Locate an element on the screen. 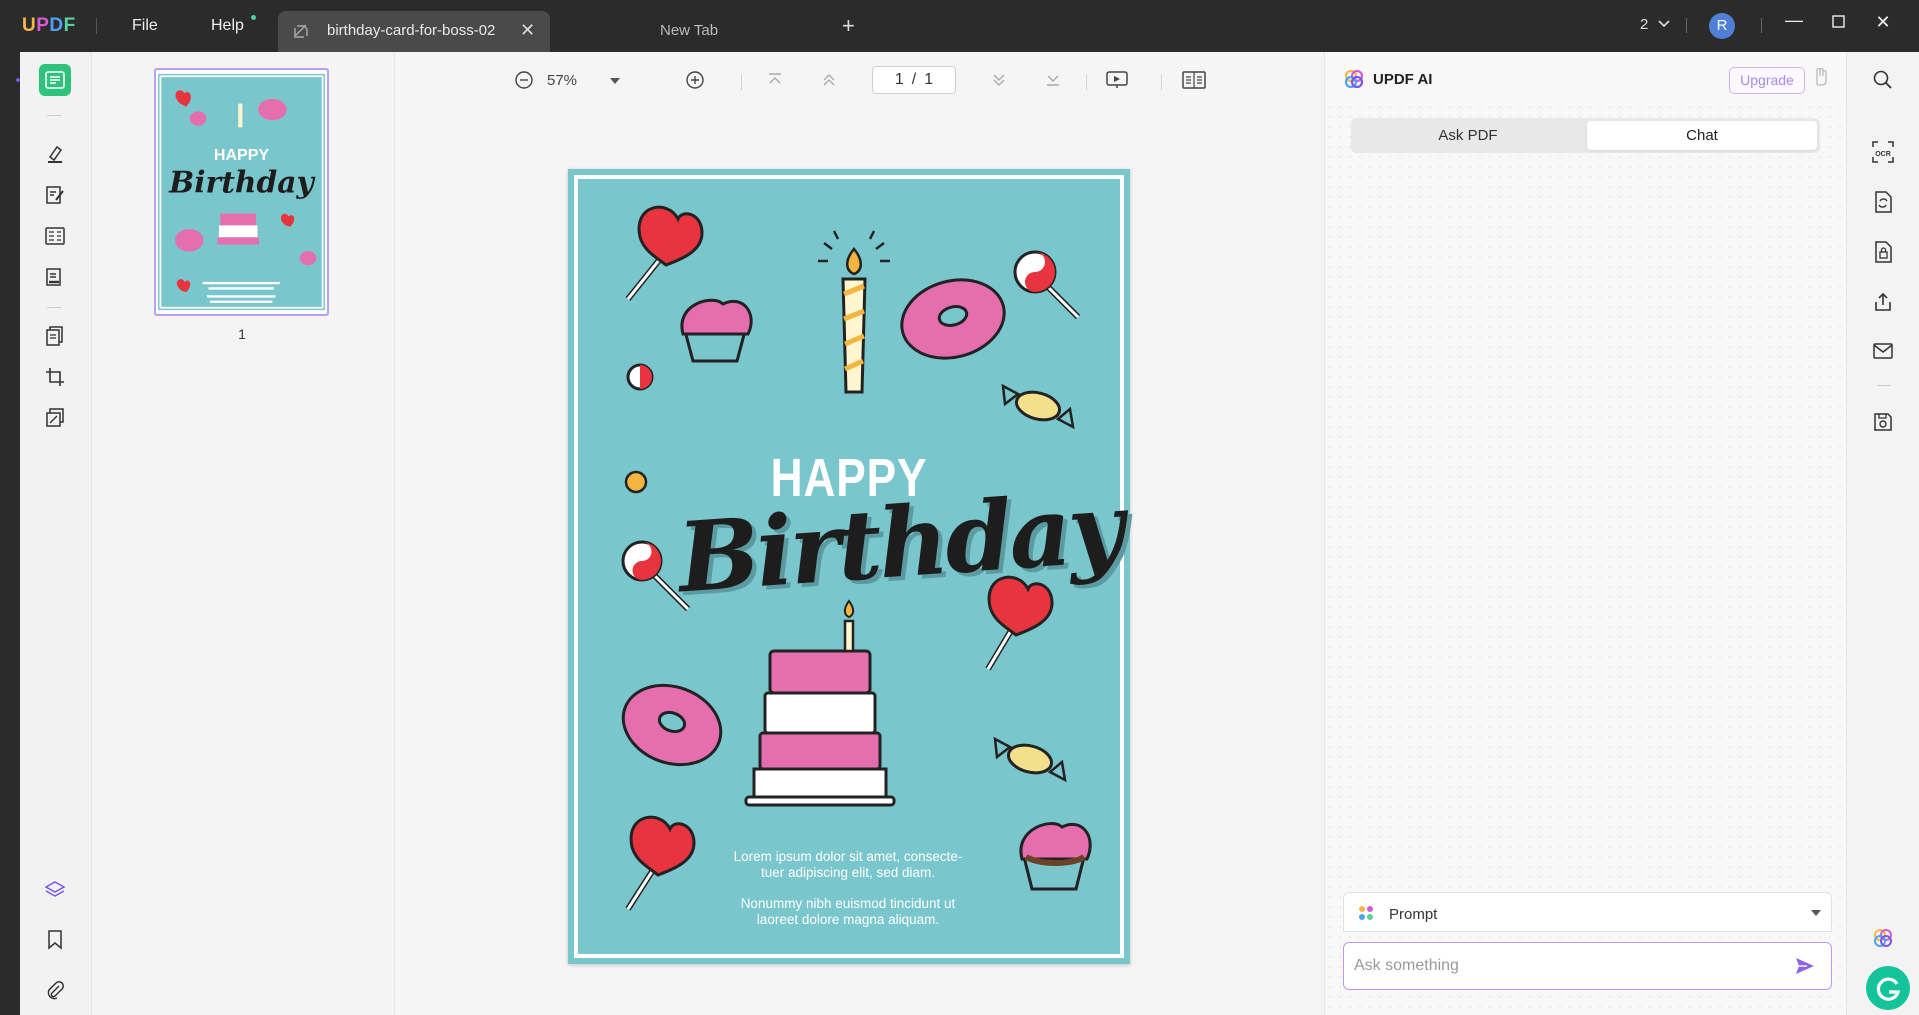 The image size is (1919, 1015). page-number-input: 1 / 1 is located at coordinates (914, 80).